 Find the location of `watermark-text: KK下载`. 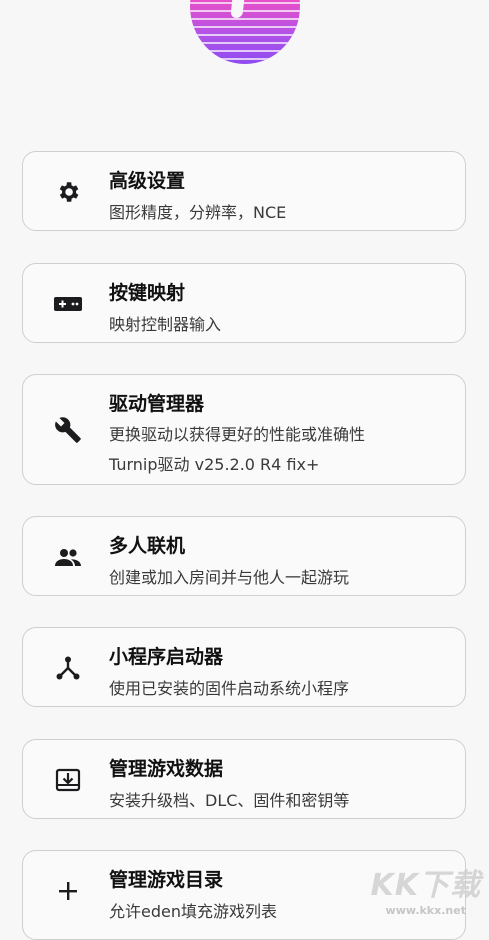

watermark-text: KK下载 is located at coordinates (425, 885).